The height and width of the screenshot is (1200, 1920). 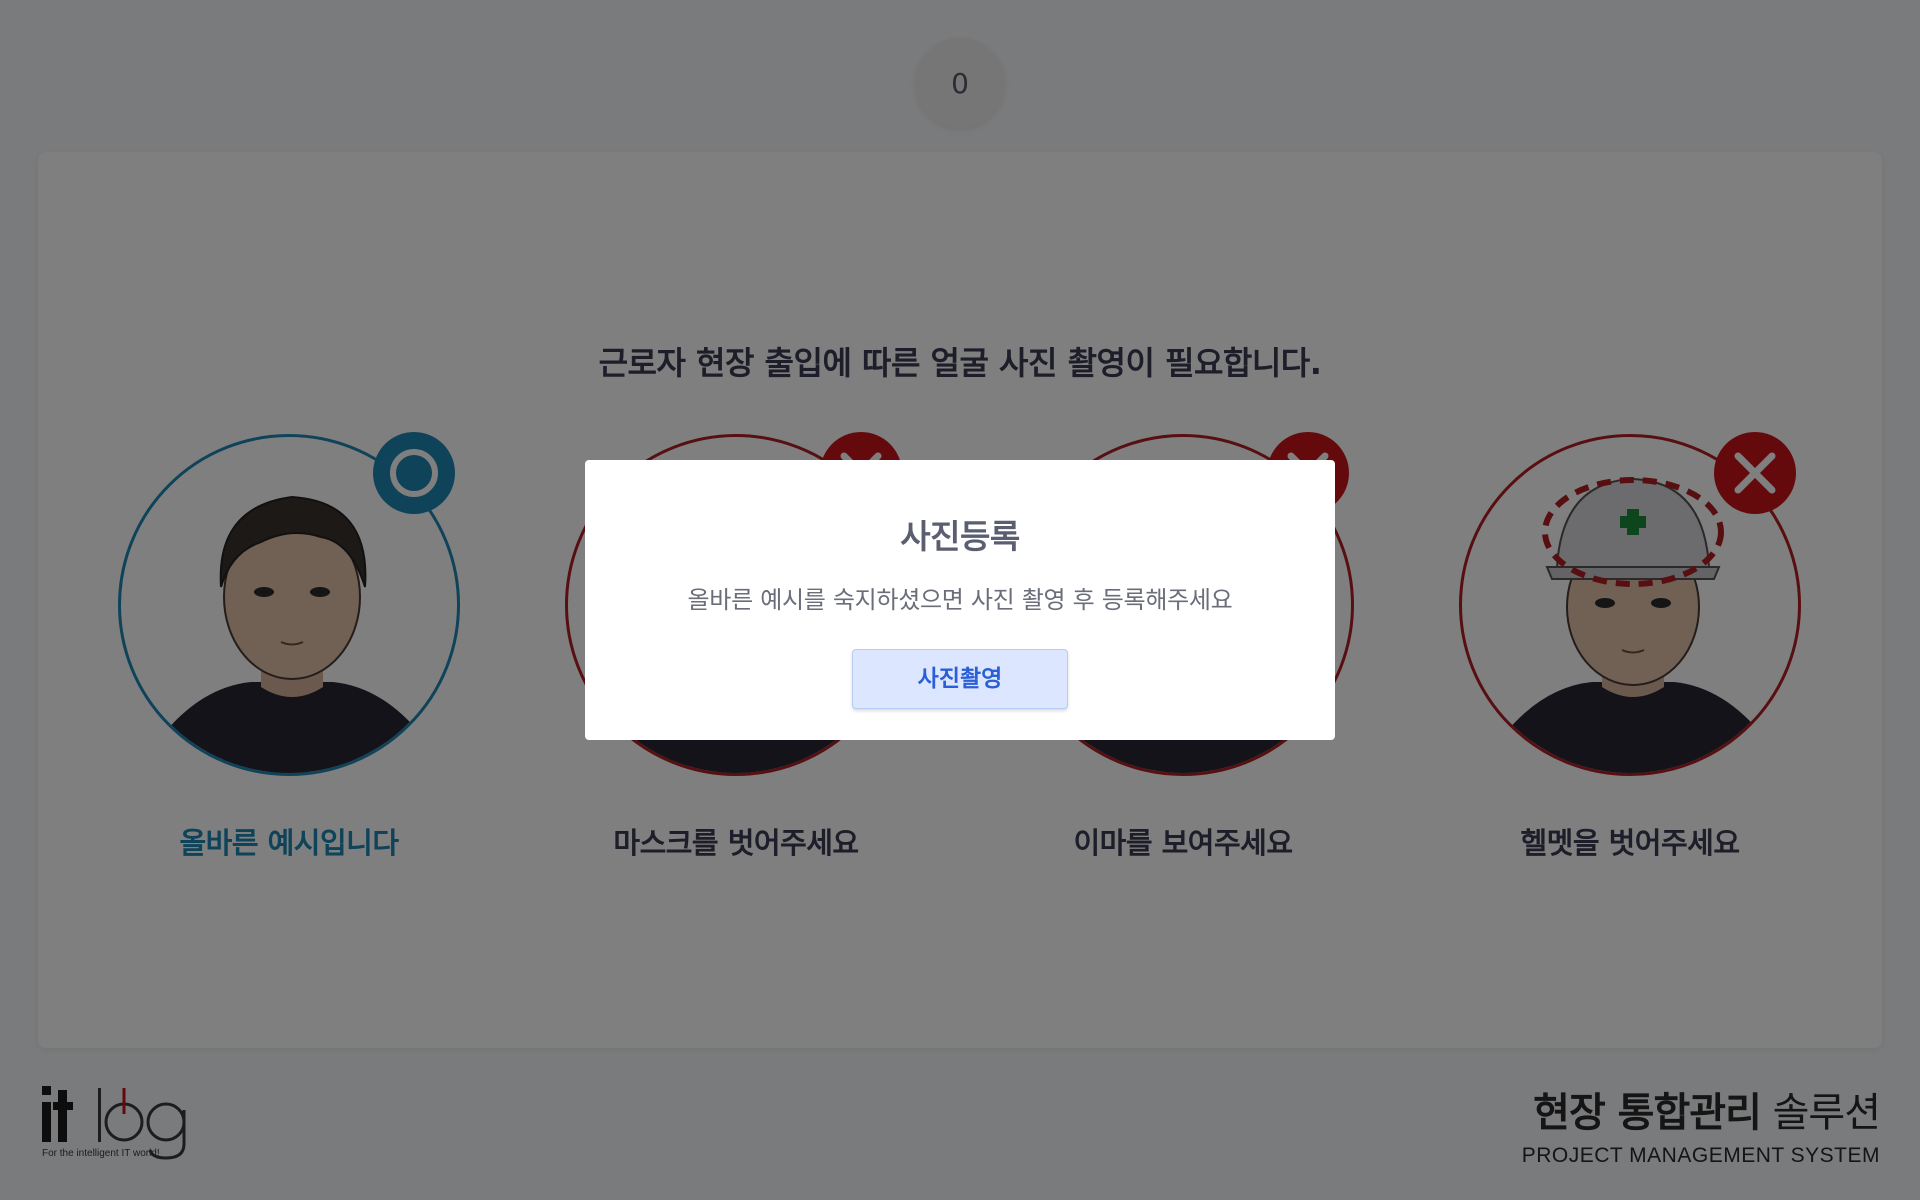 I want to click on photo-register-modal: 사진등록 올바른 예시를 숙지하셨으면 사진 촬영 후 등록해주세요 사진촬영, so click(x=960, y=600).